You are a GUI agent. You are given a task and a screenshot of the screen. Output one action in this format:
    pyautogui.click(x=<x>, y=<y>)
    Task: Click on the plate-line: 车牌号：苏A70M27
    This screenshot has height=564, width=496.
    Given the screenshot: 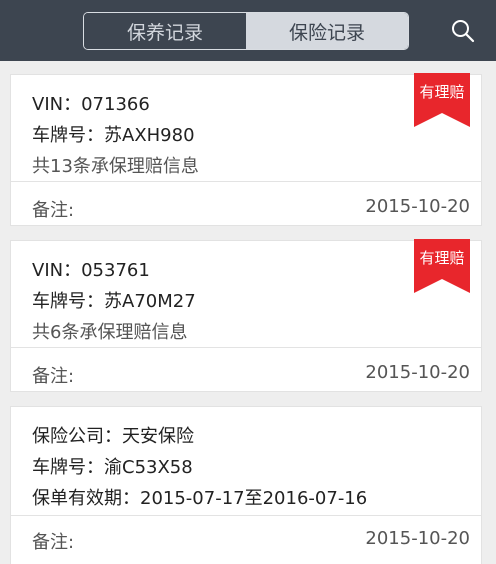 What is the action you would take?
    pyautogui.click(x=114, y=301)
    